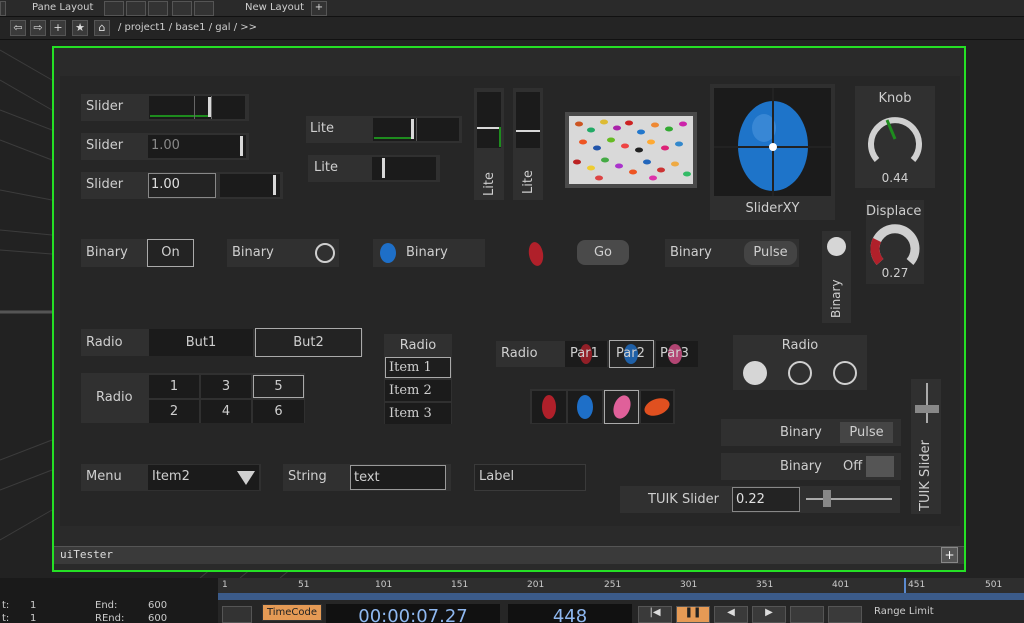  I want to click on top-bar: Pane Layout New Layout +, so click(512, 8).